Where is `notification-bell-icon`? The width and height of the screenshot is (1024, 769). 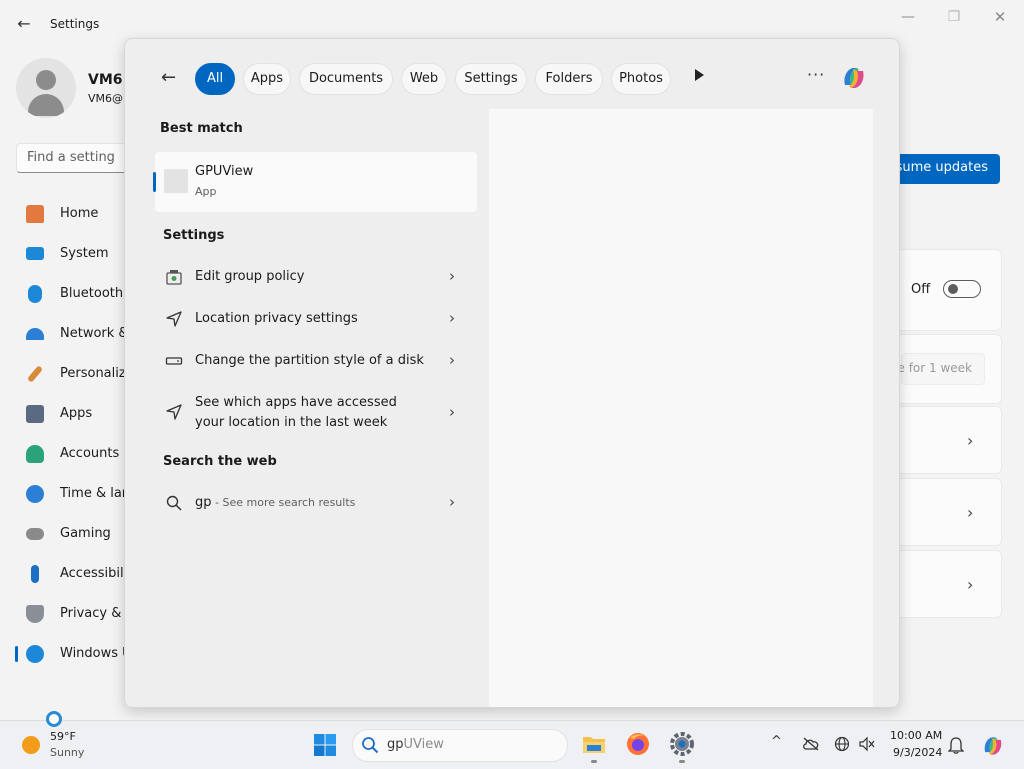 notification-bell-icon is located at coordinates (956, 745).